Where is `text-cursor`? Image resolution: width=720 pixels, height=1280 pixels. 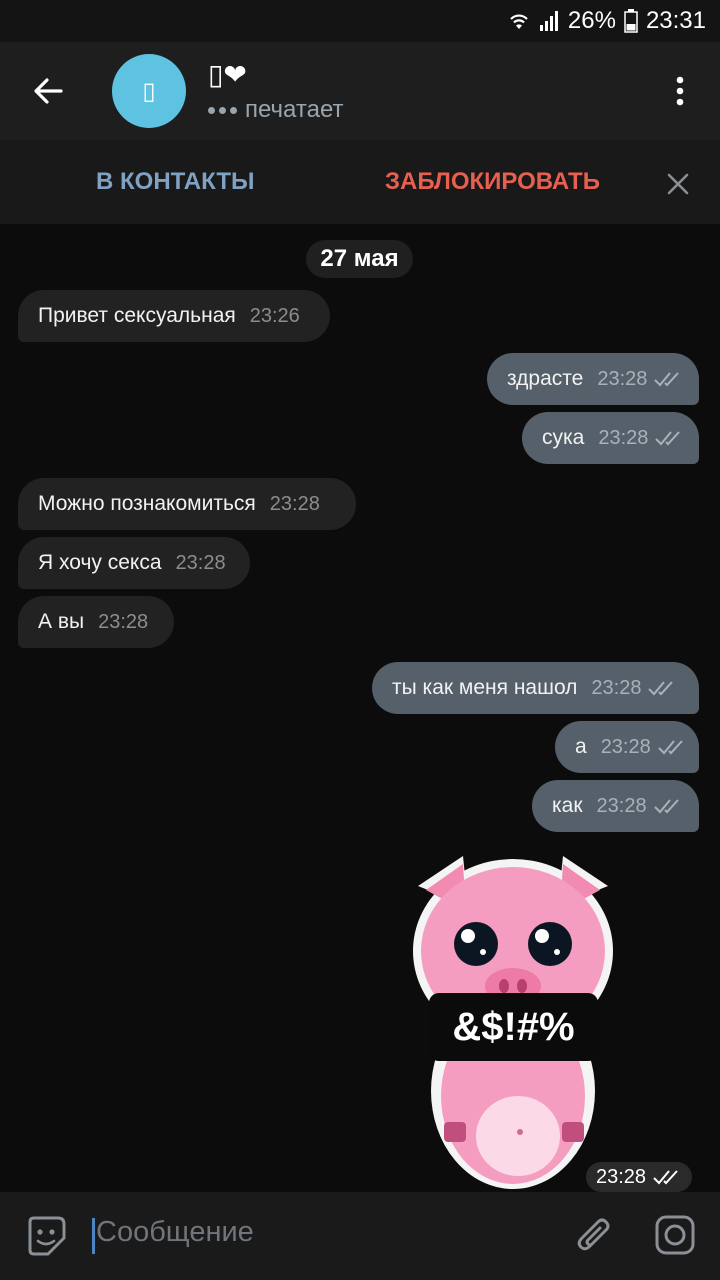
text-cursor is located at coordinates (93, 1236).